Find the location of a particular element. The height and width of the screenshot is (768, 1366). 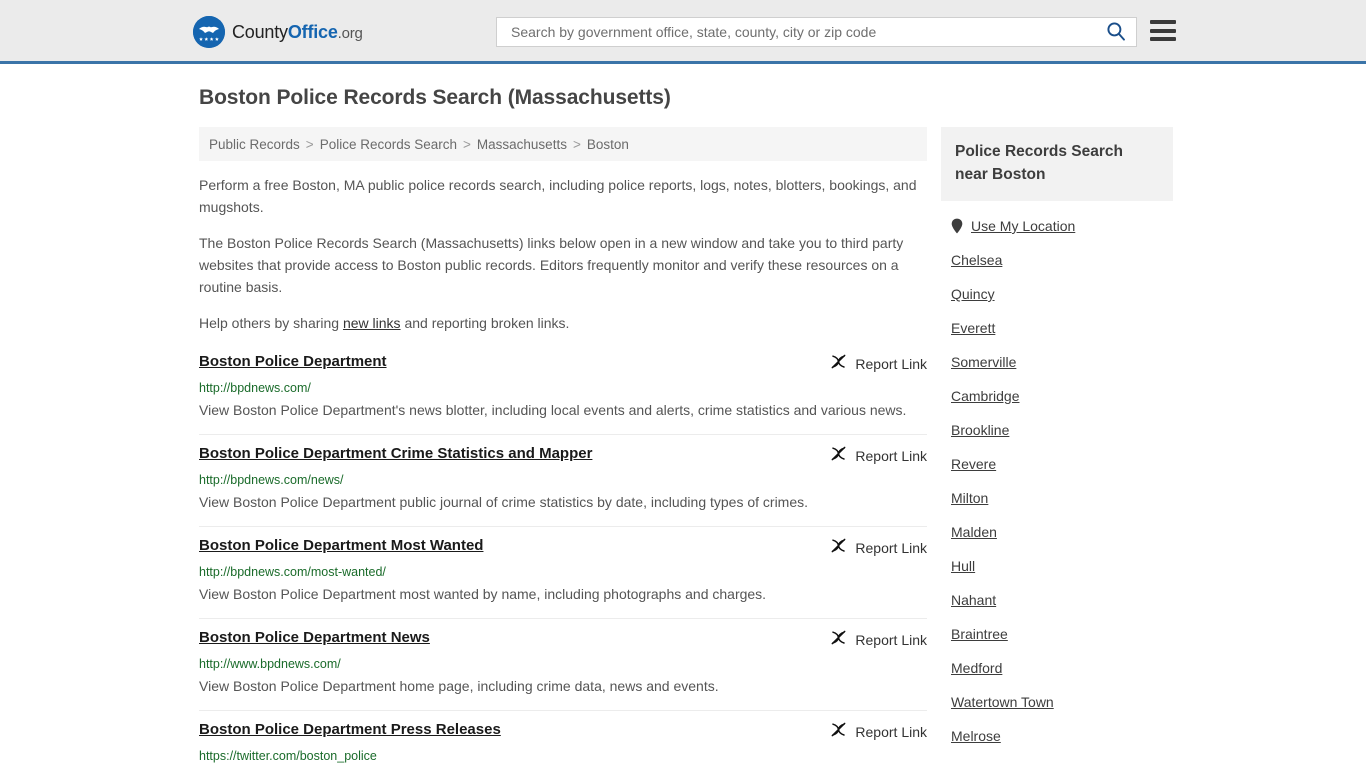

city-link: Chelsea is located at coordinates (976, 260).